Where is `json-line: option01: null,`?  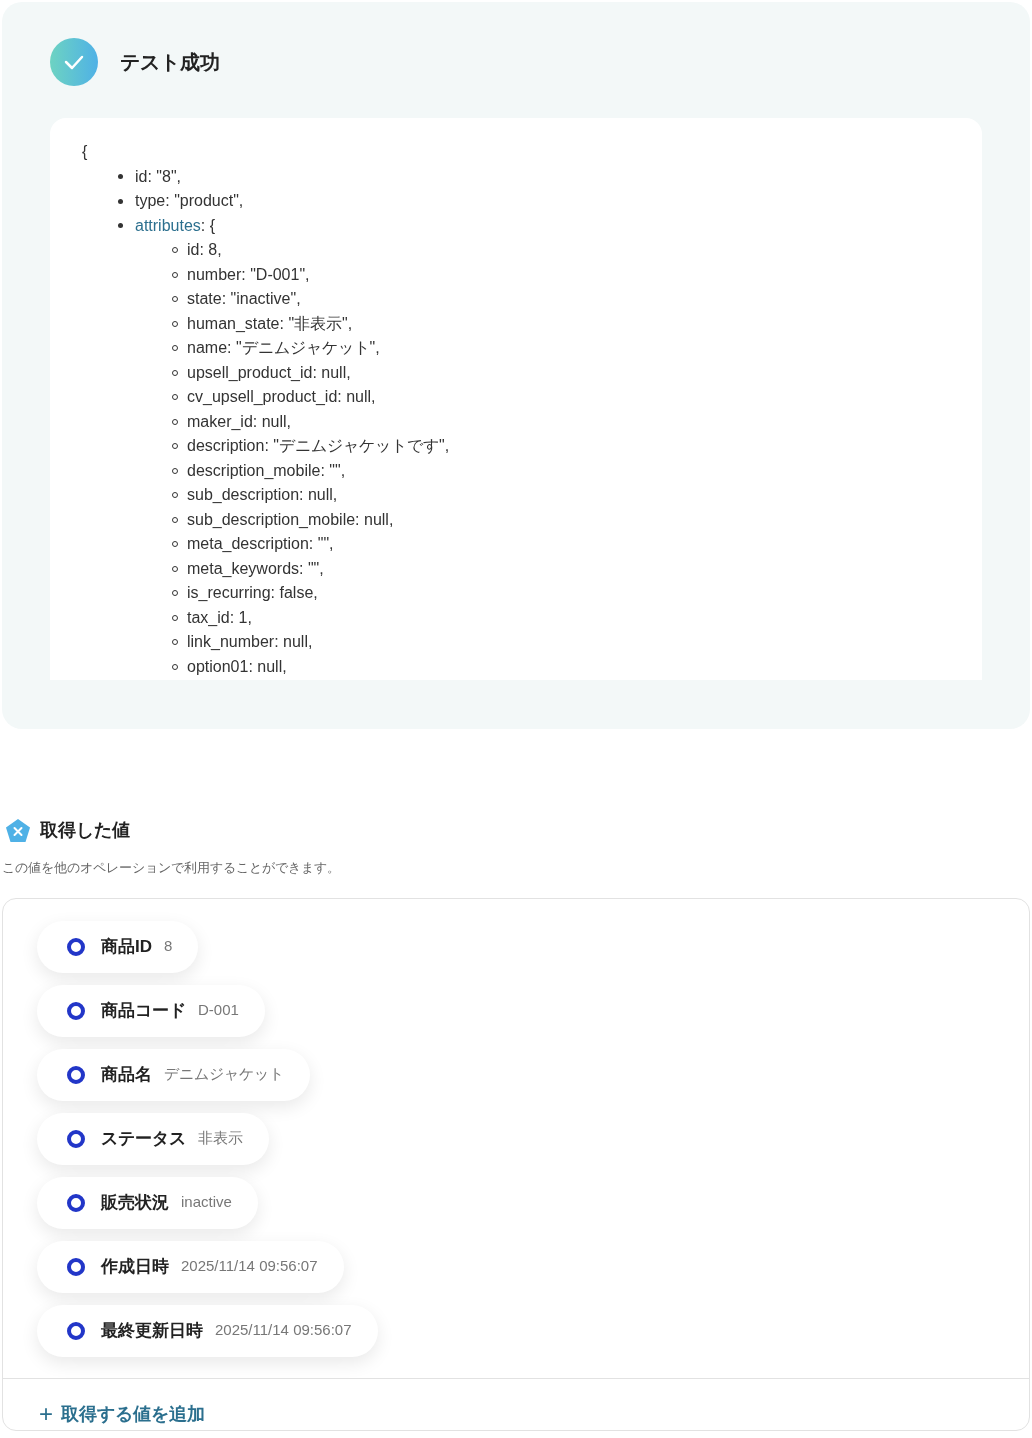 json-line: option01: null, is located at coordinates (237, 666).